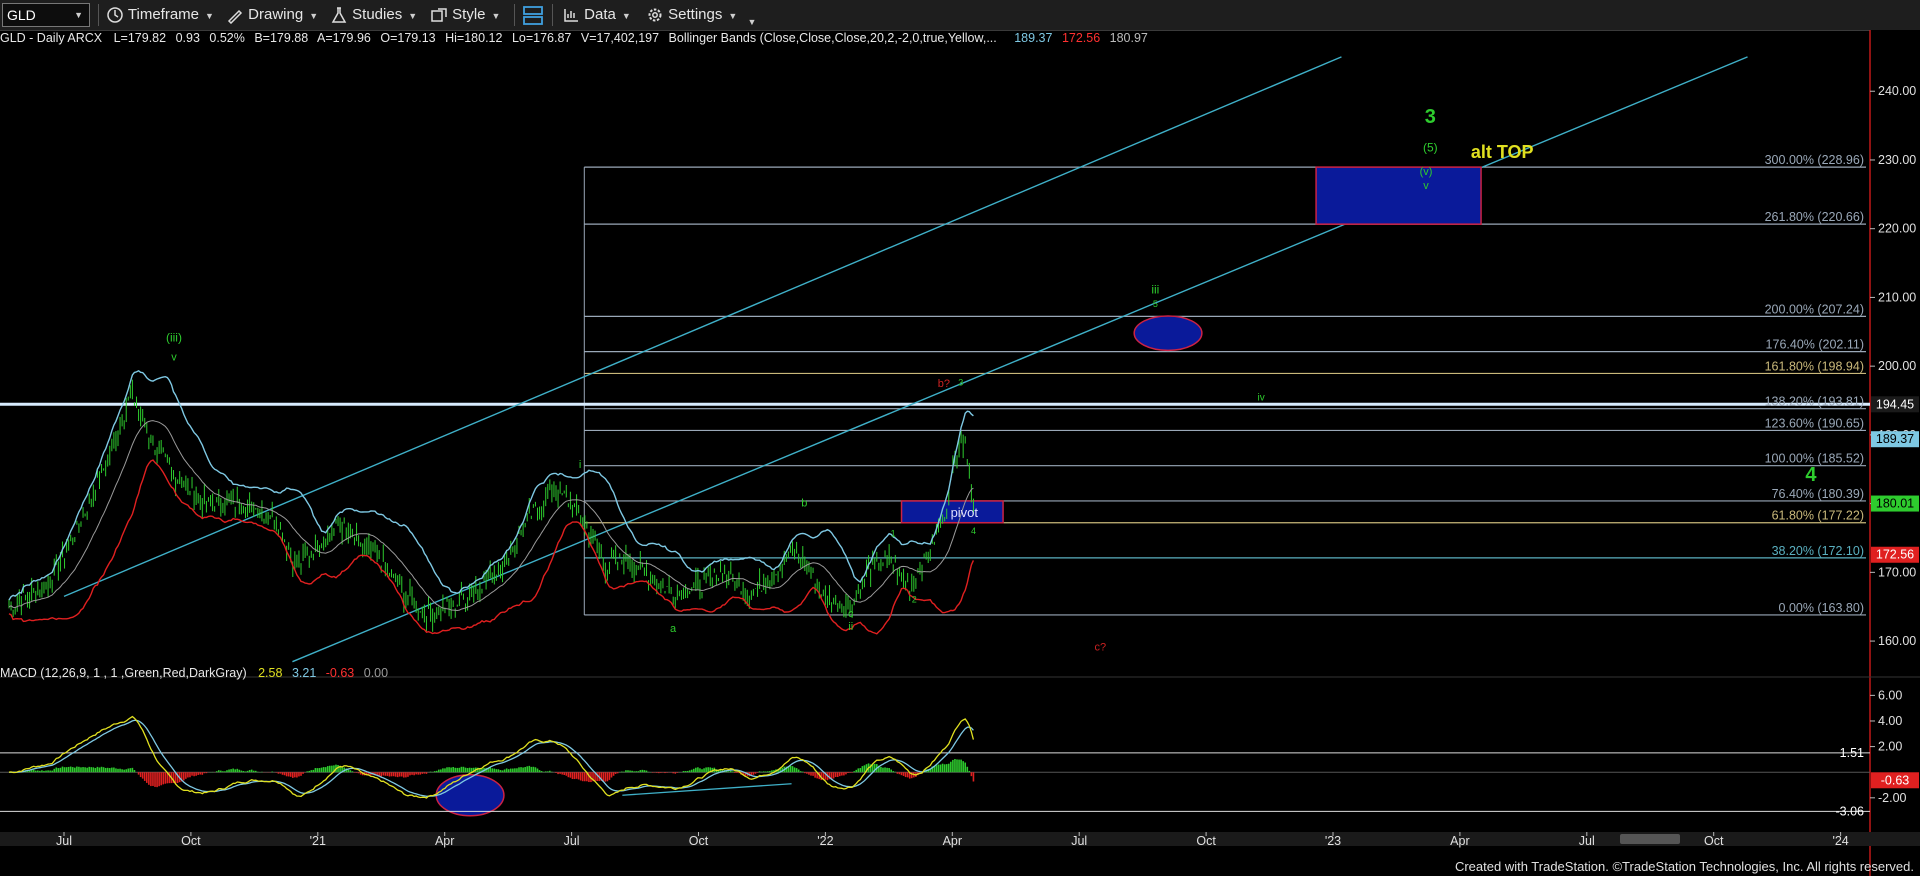 Image resolution: width=1920 pixels, height=876 pixels. What do you see at coordinates (1814, 402) in the screenshot?
I see `fib-label: 138.20% (193.81)` at bounding box center [1814, 402].